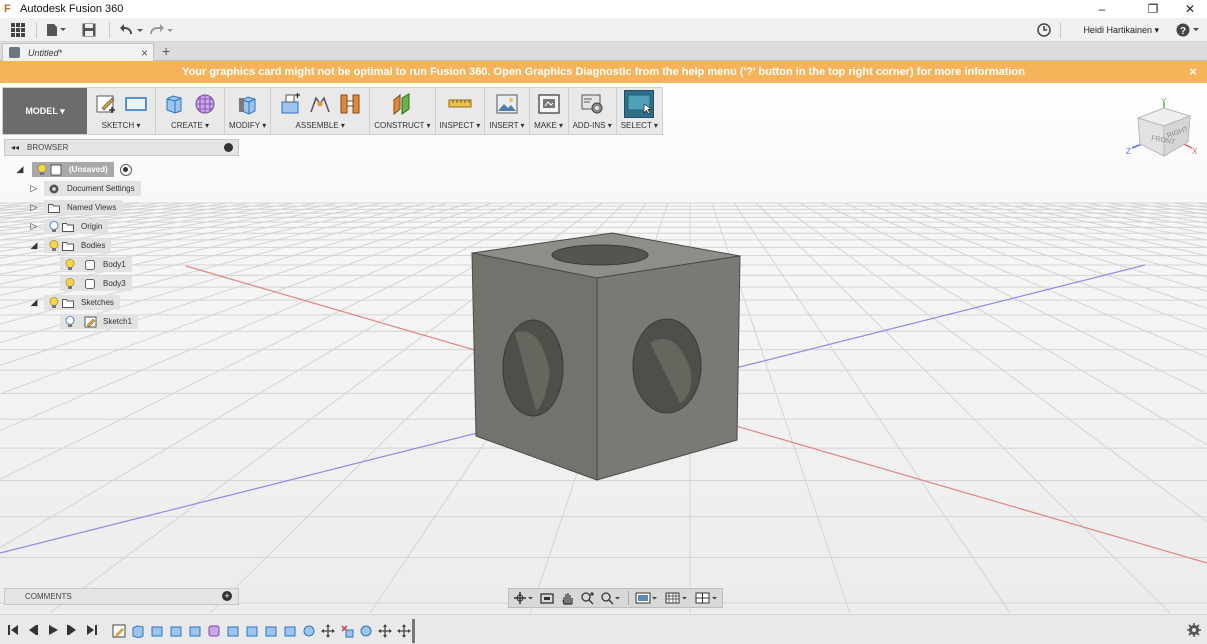  I want to click on previous-icon, so click(33, 630).